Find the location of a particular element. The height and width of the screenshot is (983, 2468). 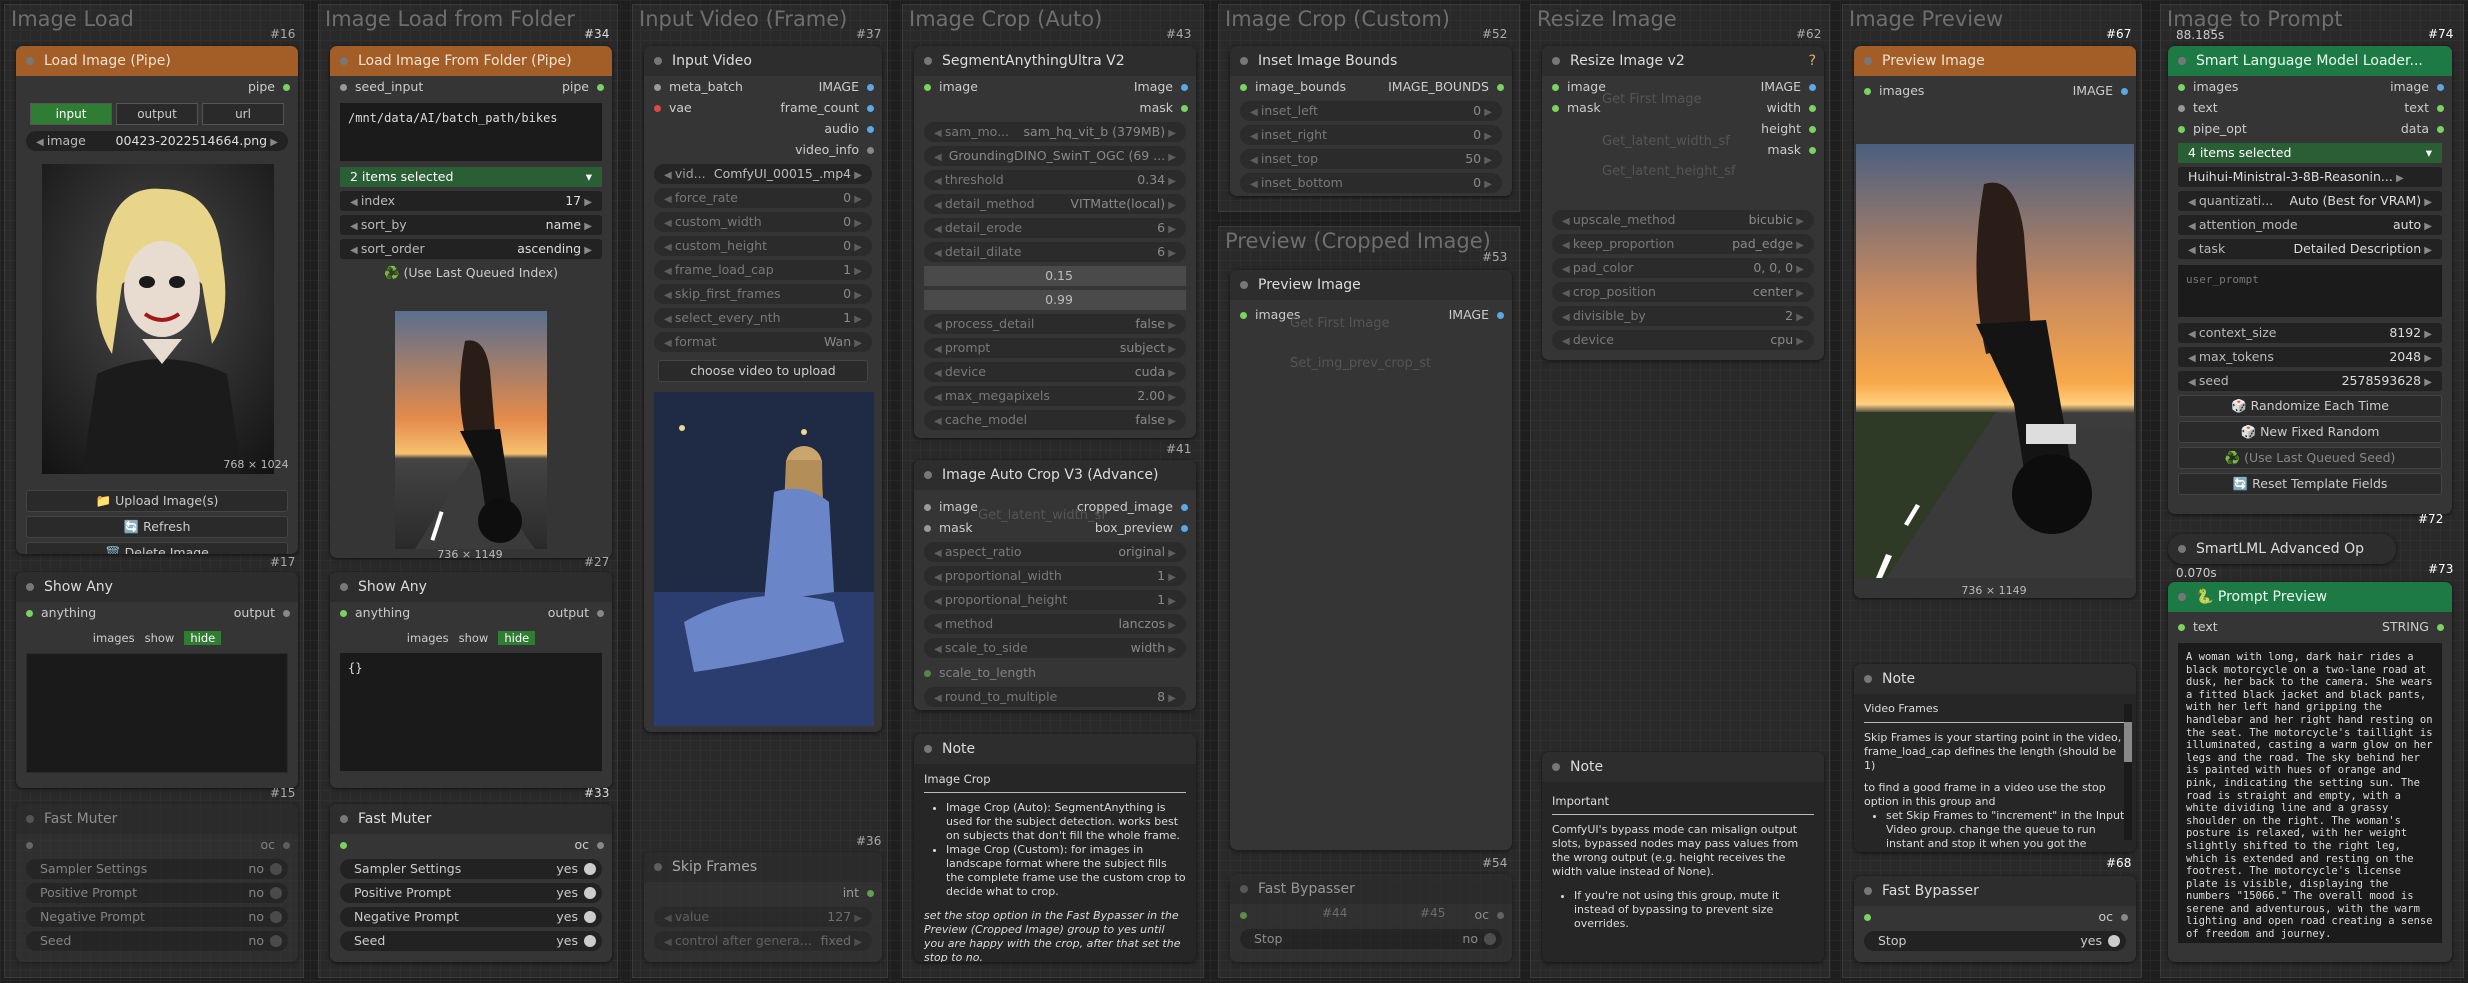

cache-model-widget: cache_modelfalse is located at coordinates (1055, 420).